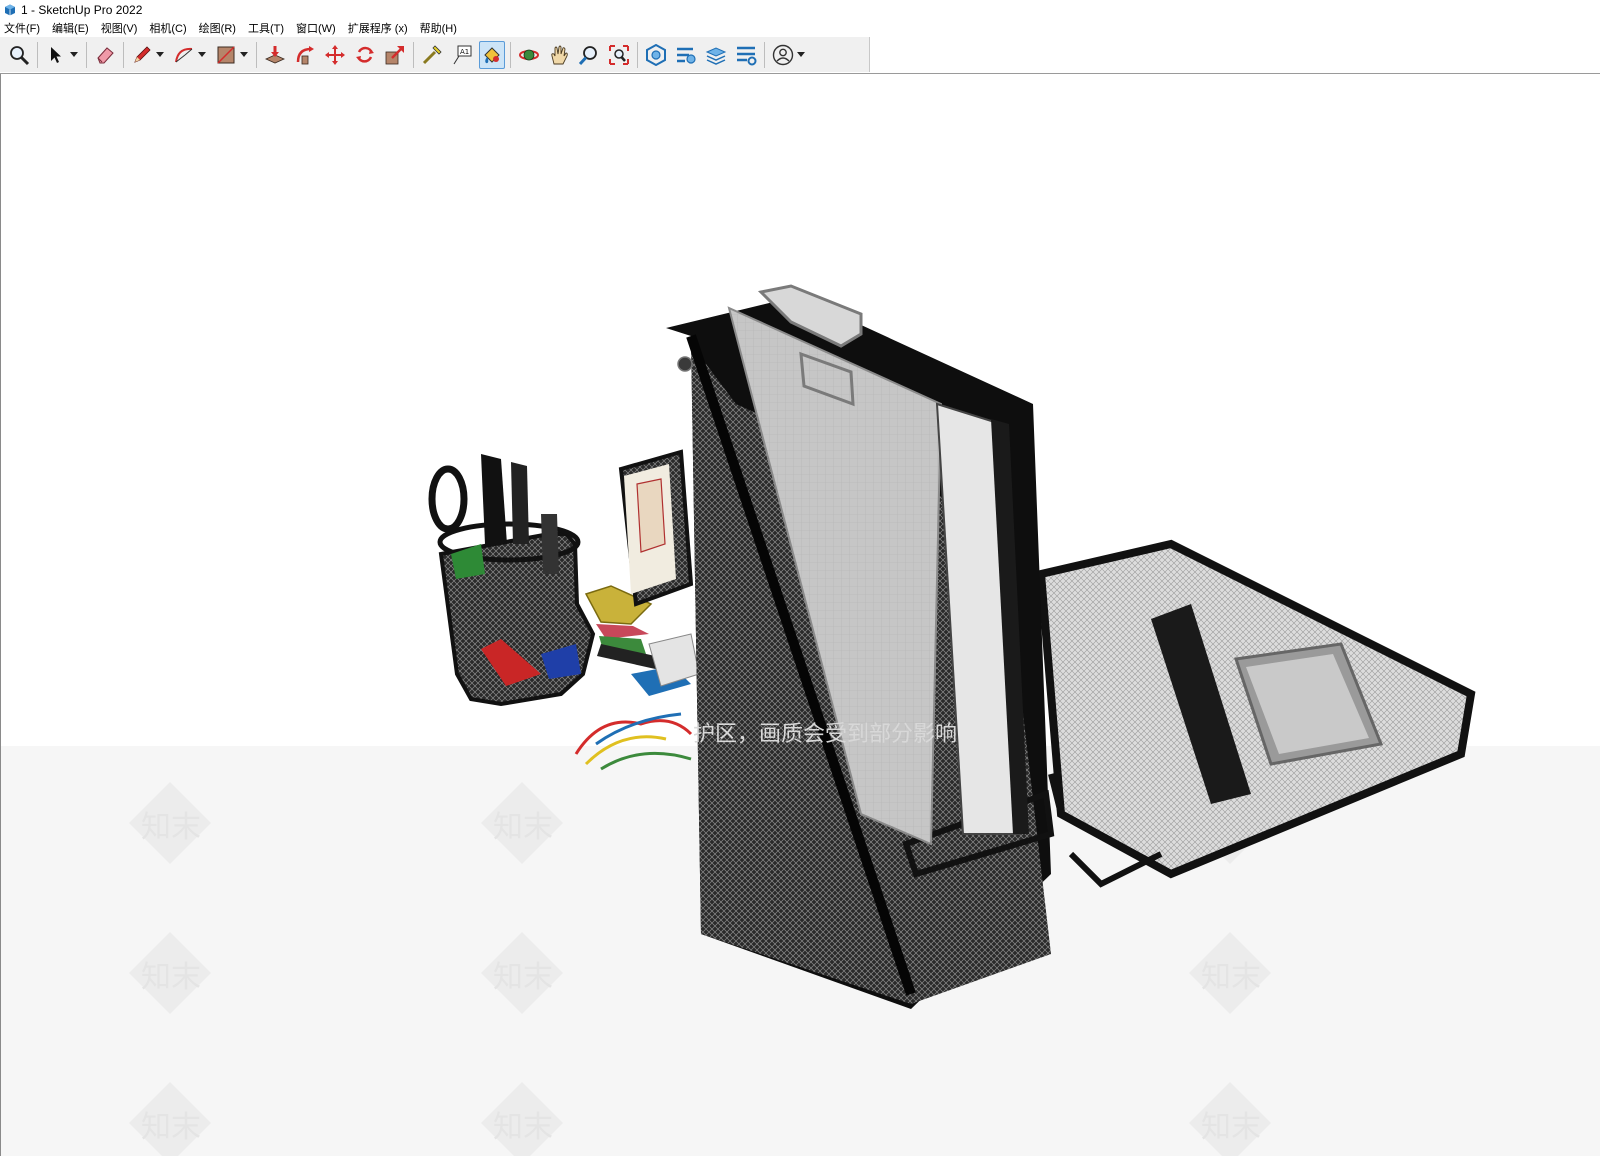  I want to click on move-icon, so click(335, 54).